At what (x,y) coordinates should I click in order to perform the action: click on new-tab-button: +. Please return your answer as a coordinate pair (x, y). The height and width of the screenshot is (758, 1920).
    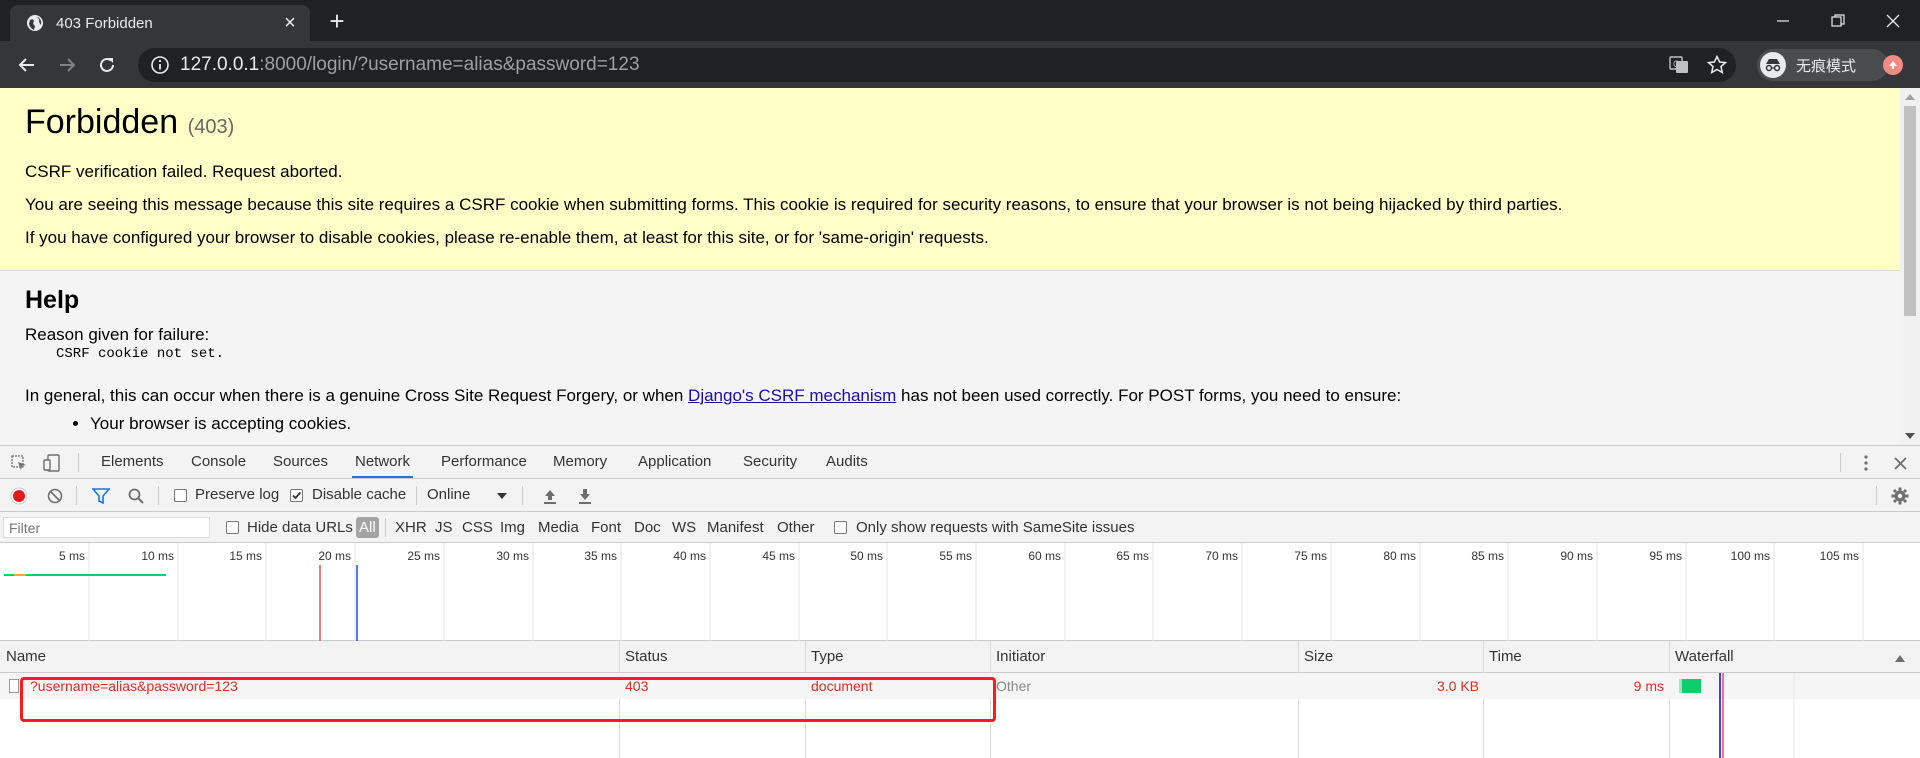
    Looking at the image, I should click on (337, 21).